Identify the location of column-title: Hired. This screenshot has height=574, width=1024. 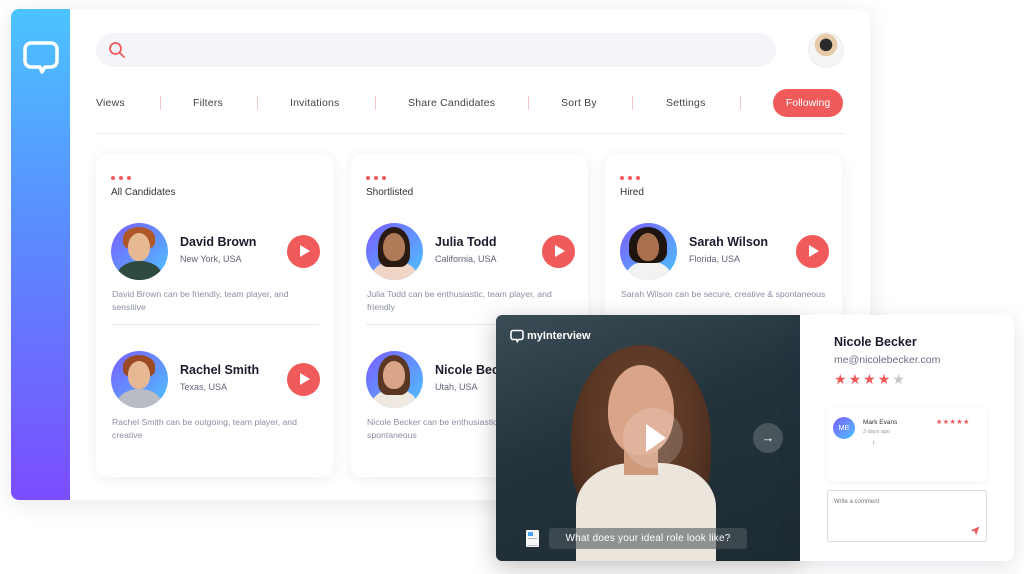
(632, 192).